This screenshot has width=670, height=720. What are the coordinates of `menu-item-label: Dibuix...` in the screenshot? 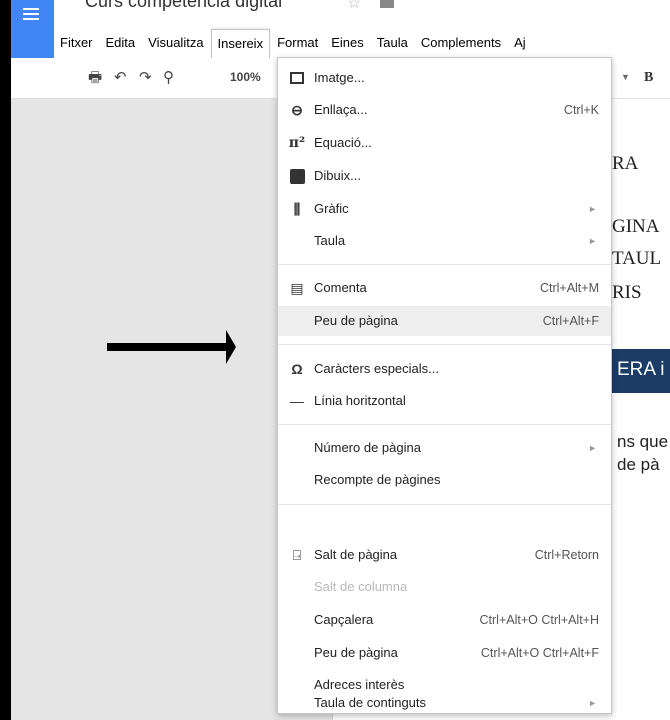 It's located at (337, 175).